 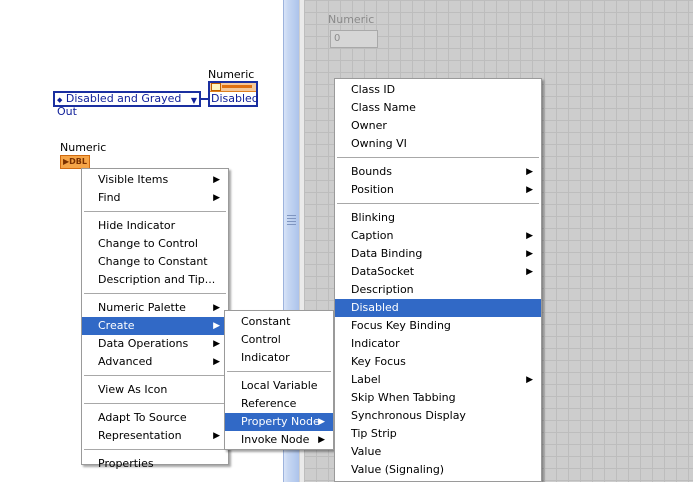 I want to click on property-node: Disabled, so click(x=233, y=94).